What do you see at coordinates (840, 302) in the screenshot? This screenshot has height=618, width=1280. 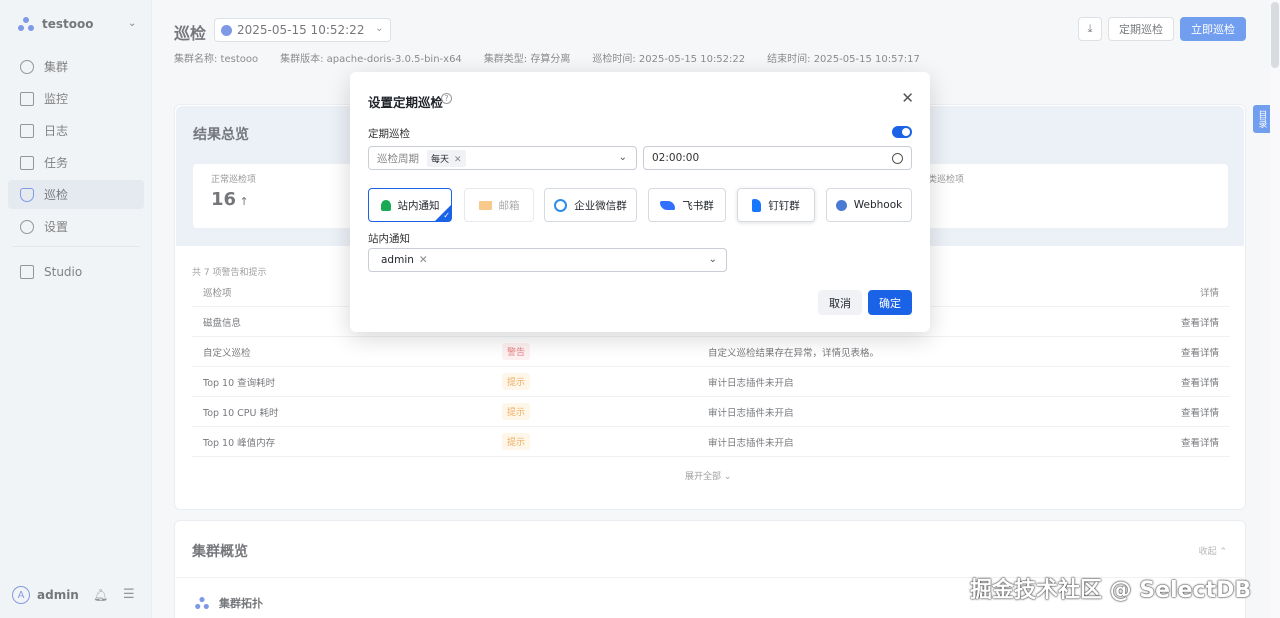 I see `cancel-button: 取消` at bounding box center [840, 302].